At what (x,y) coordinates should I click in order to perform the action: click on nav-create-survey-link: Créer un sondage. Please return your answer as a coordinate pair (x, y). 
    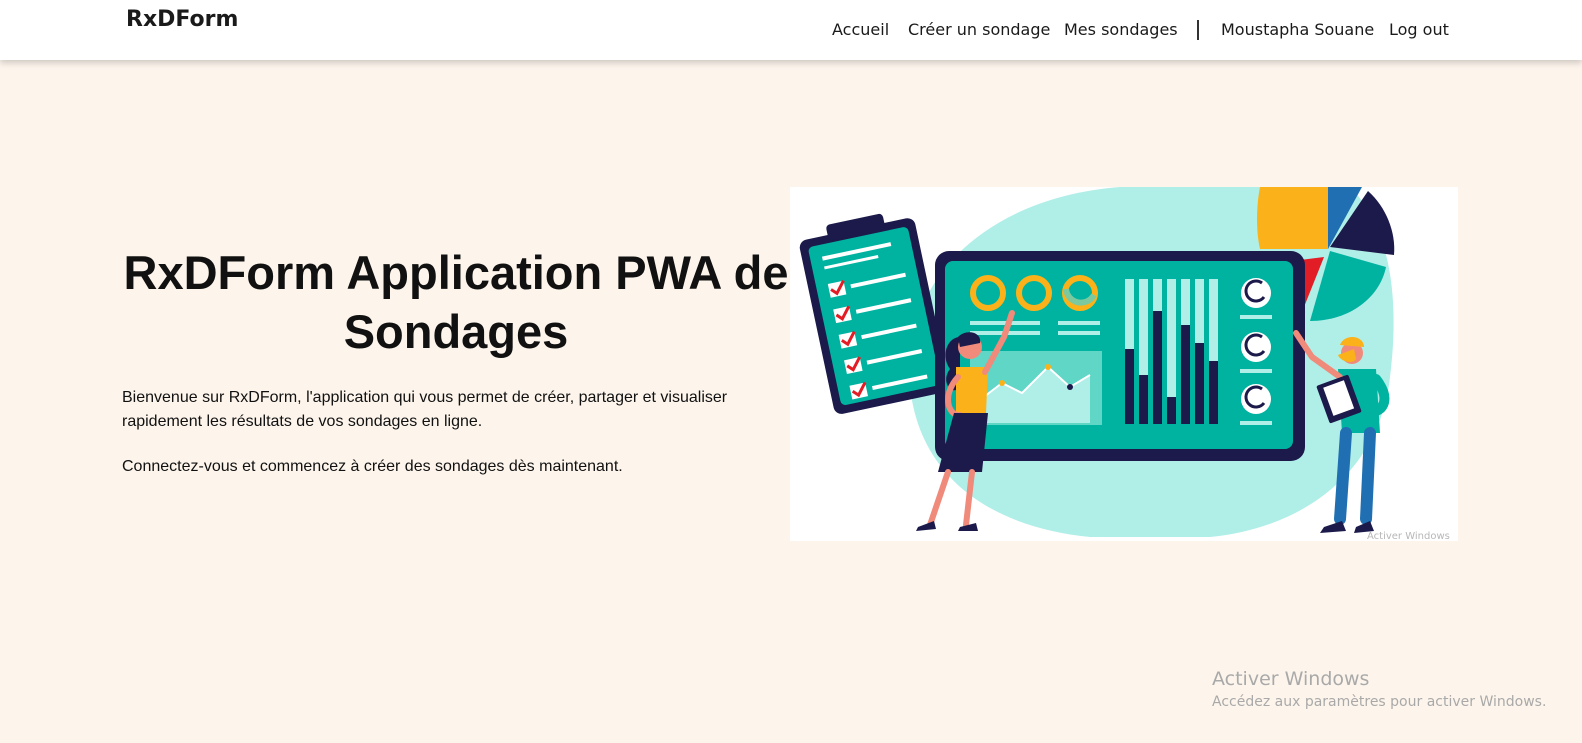
    Looking at the image, I should click on (979, 29).